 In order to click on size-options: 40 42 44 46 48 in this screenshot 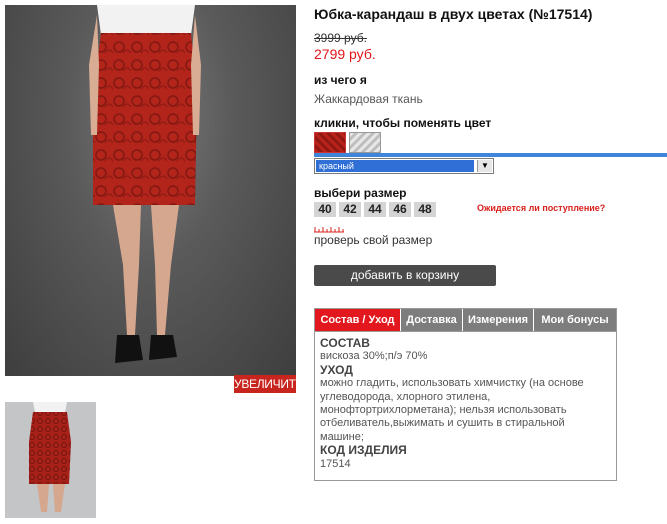, I will do `click(375, 209)`.